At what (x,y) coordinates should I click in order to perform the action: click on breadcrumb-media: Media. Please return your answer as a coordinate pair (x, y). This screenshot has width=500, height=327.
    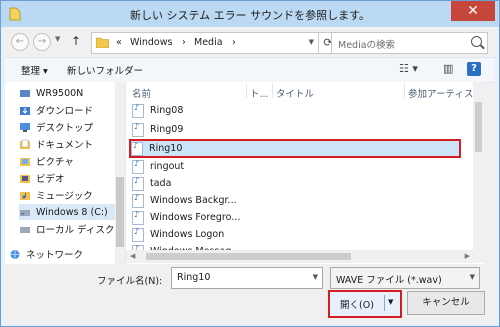
    Looking at the image, I should click on (208, 42).